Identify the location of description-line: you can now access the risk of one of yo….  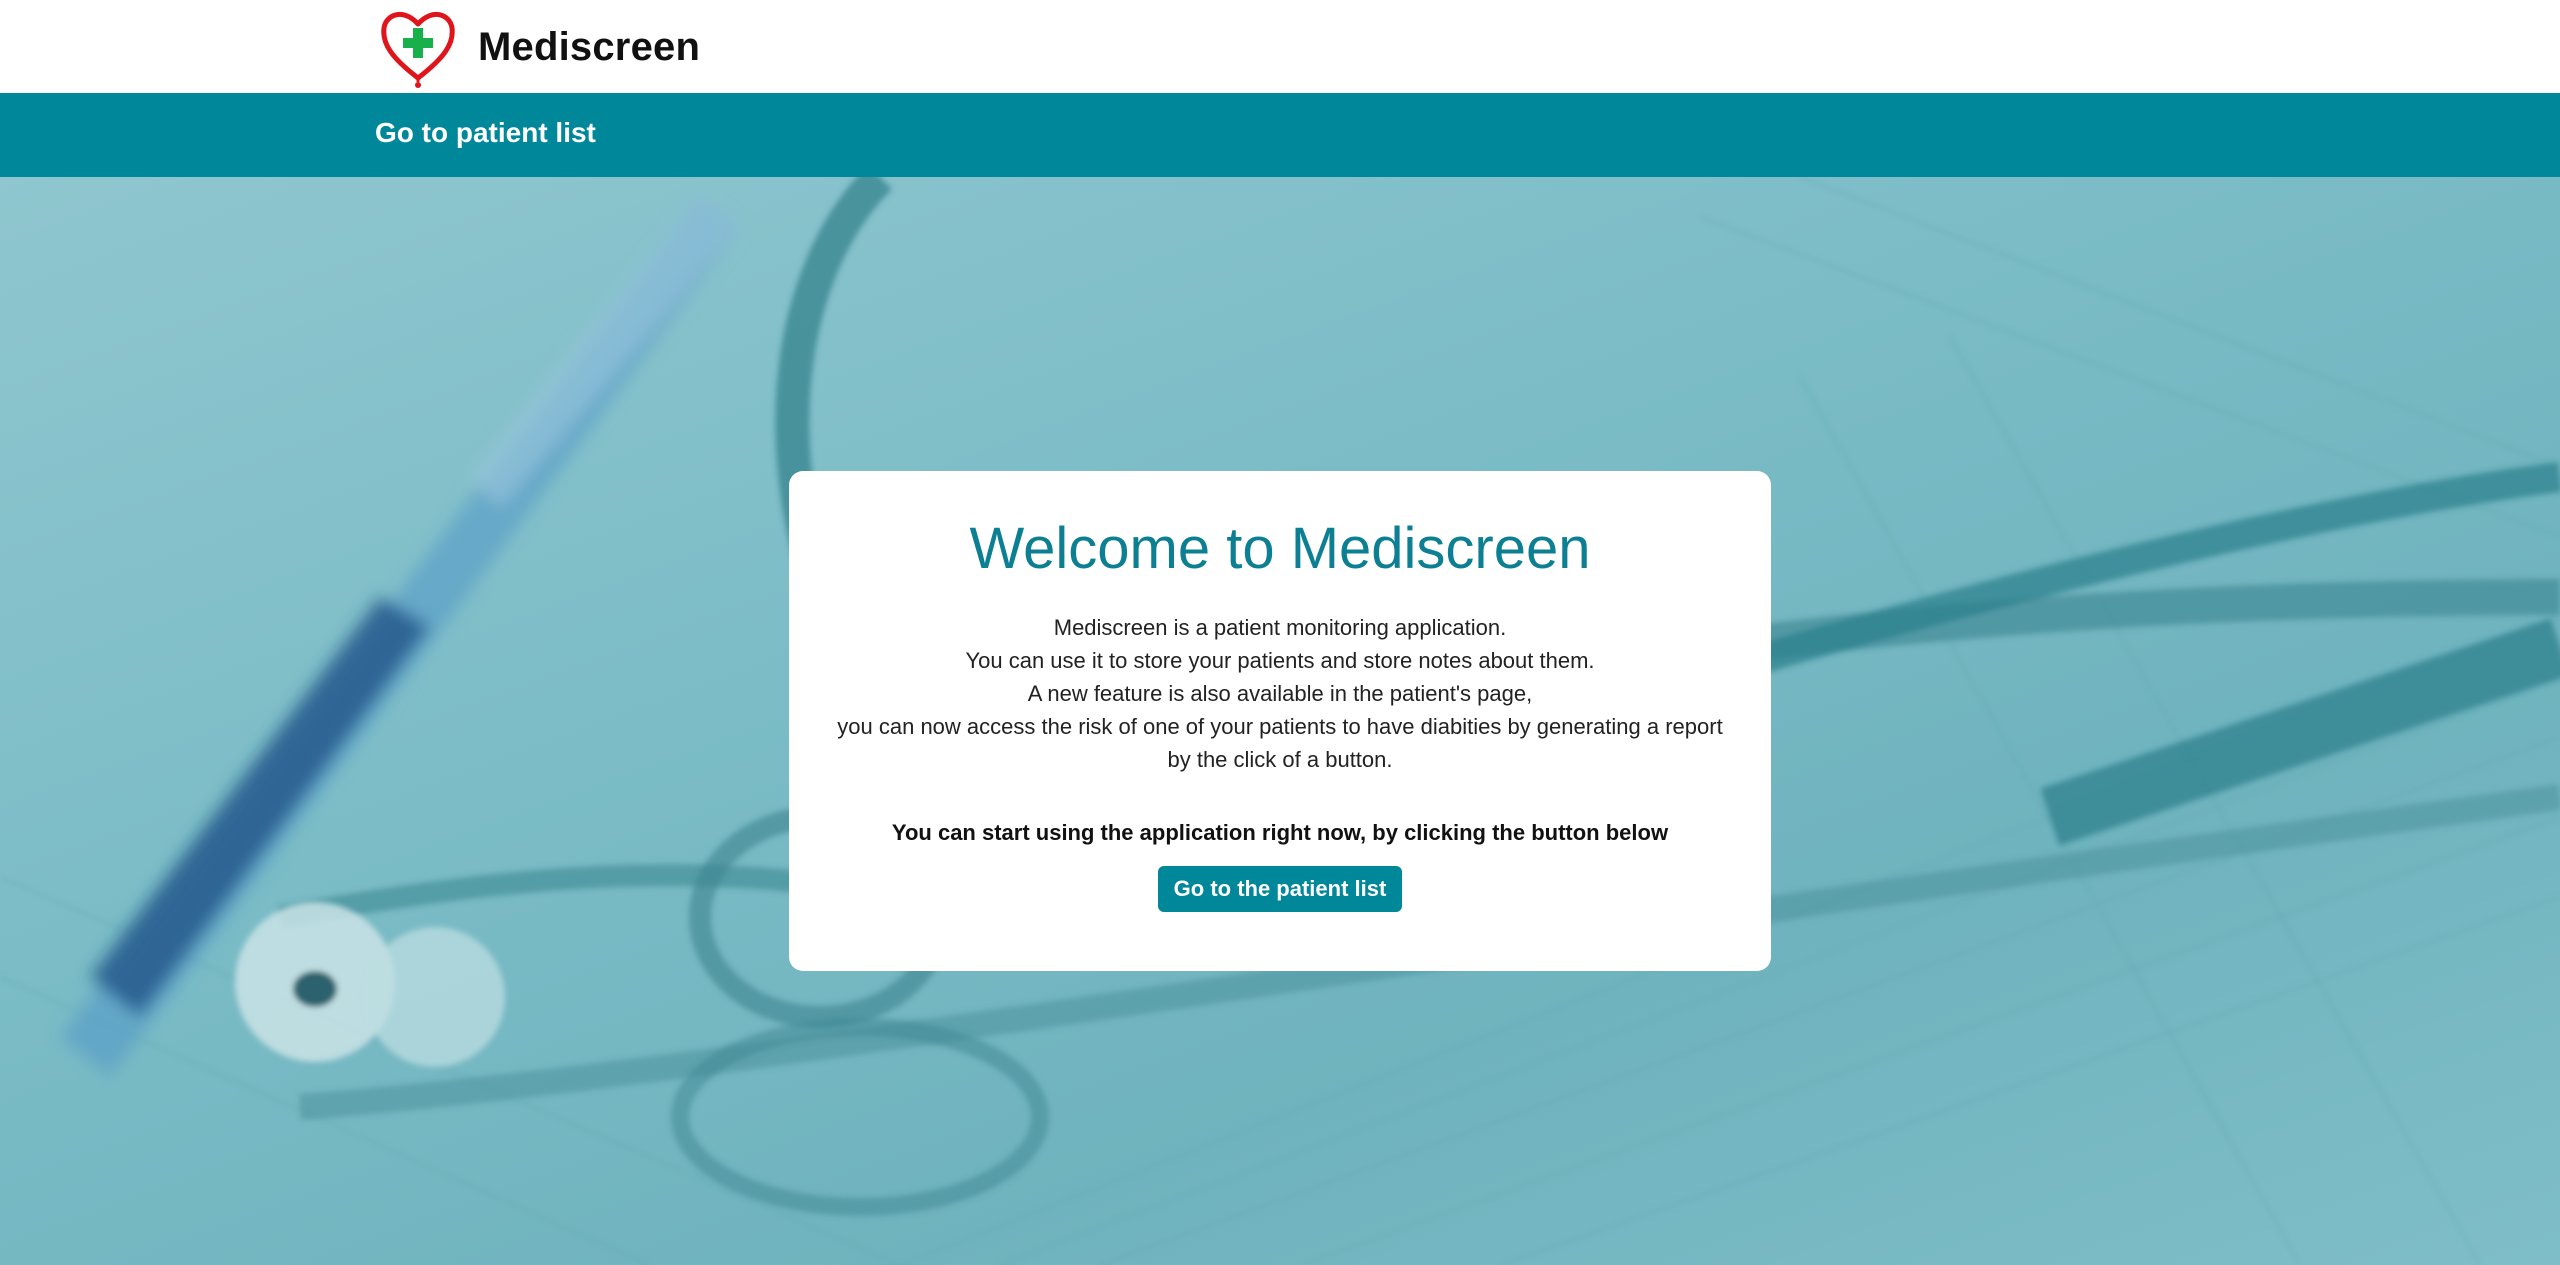
(1280, 726).